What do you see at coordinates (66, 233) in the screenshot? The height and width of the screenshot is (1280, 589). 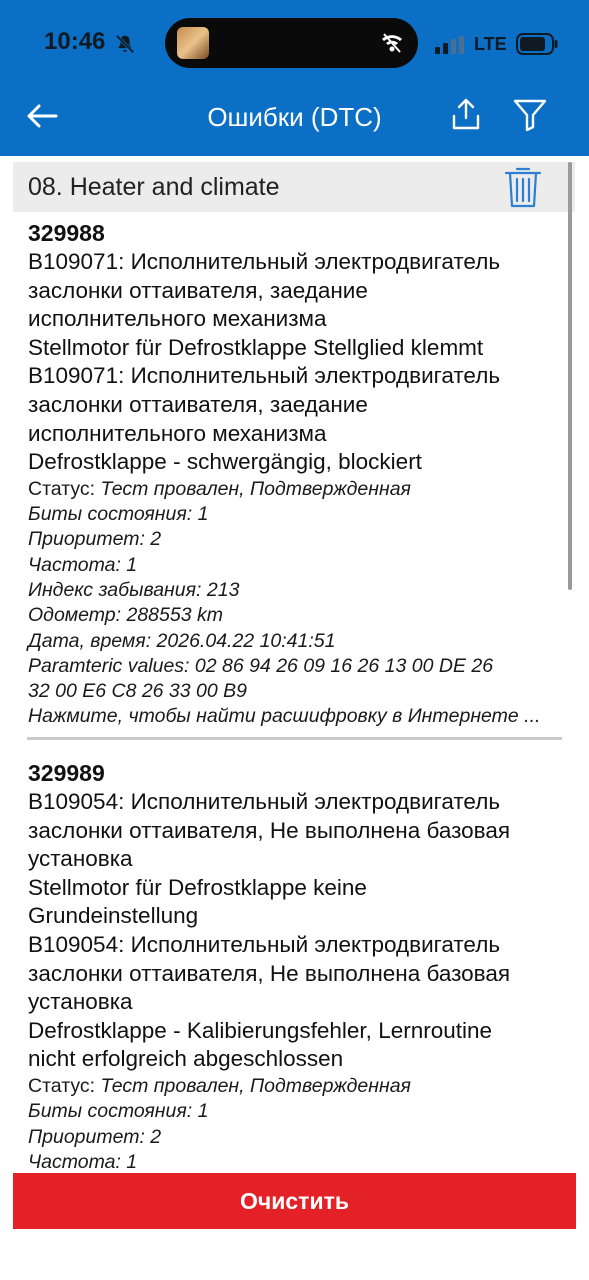 I see `dtc-code: 329988` at bounding box center [66, 233].